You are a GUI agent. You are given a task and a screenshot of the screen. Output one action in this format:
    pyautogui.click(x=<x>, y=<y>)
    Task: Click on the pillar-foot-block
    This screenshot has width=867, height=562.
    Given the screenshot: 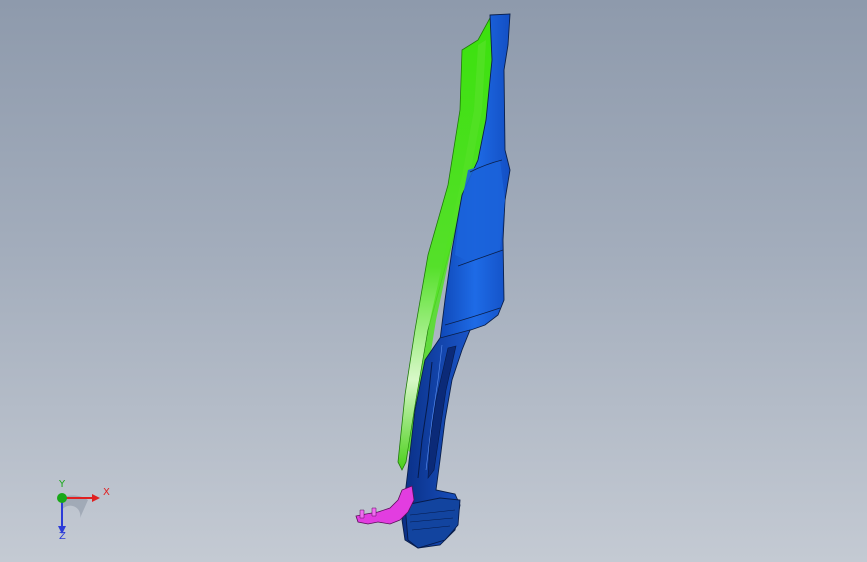 What is the action you would take?
    pyautogui.click(x=432, y=523)
    